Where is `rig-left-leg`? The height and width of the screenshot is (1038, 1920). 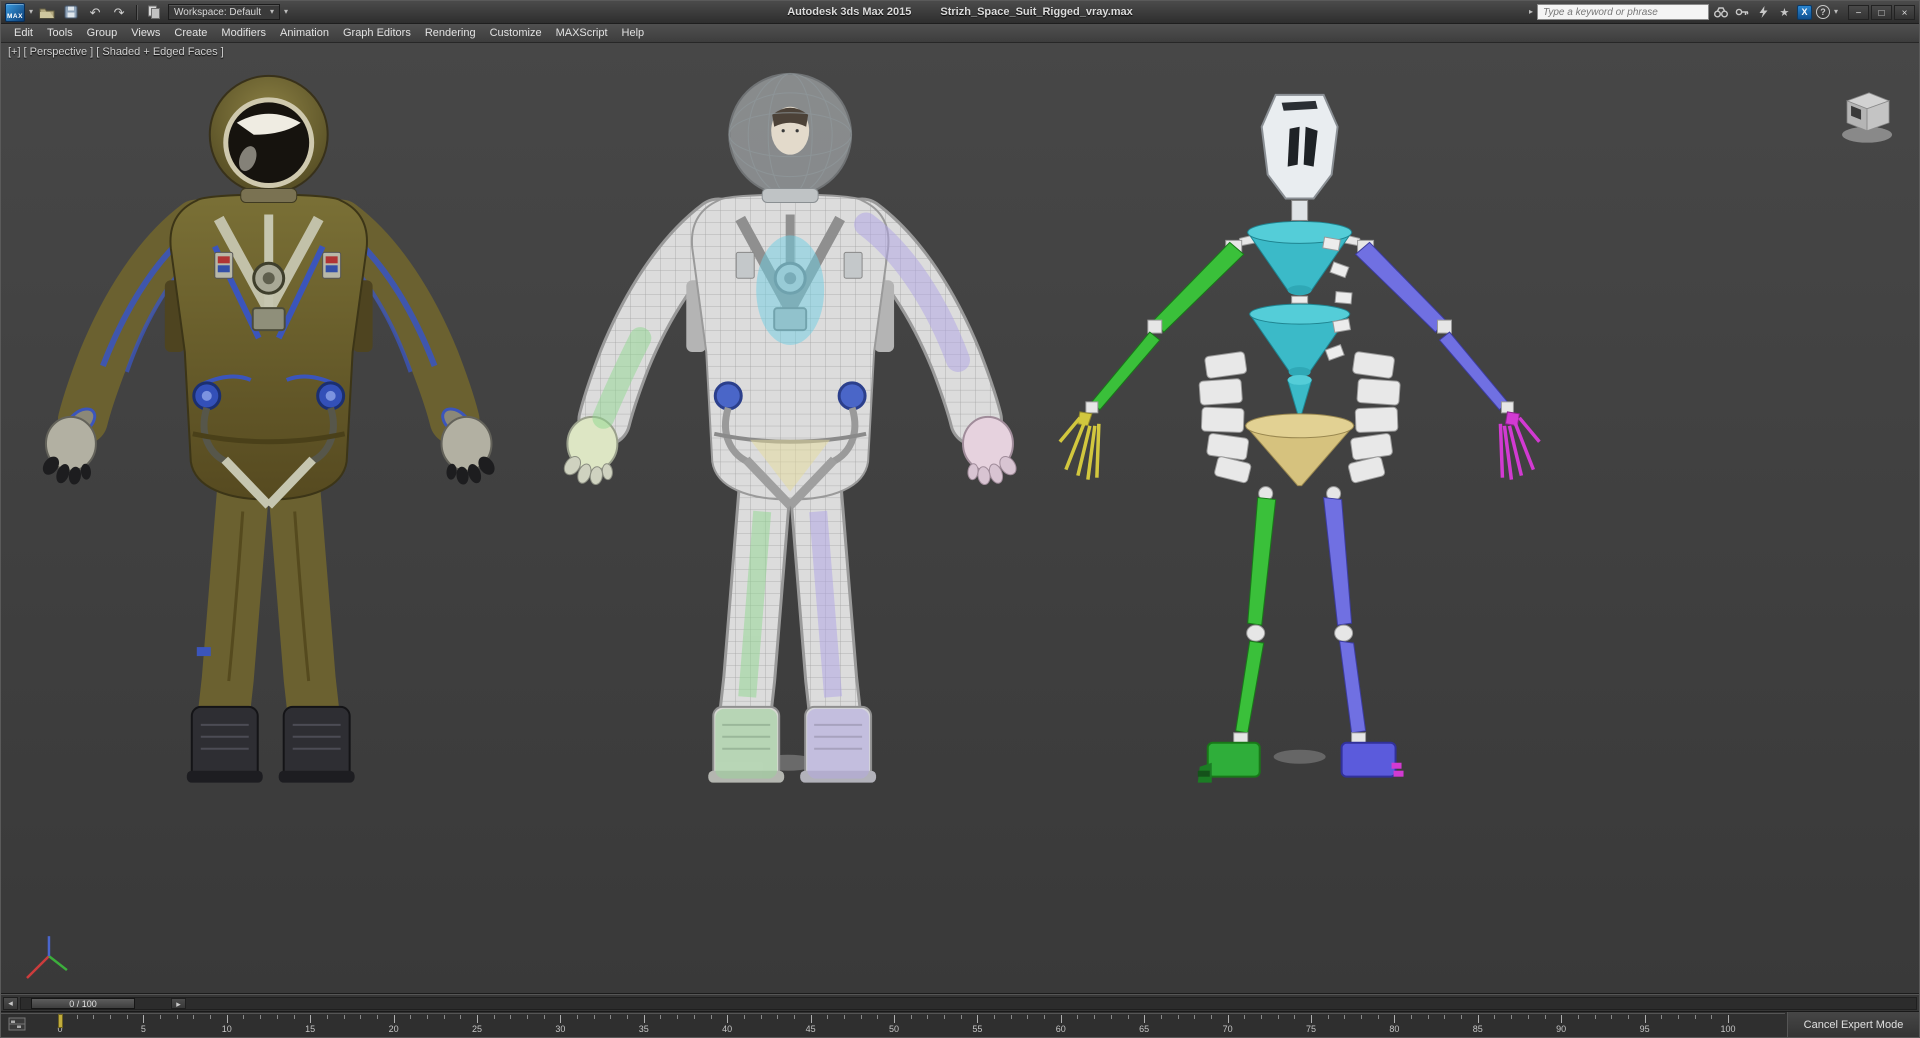
rig-left-leg is located at coordinates (1237, 640).